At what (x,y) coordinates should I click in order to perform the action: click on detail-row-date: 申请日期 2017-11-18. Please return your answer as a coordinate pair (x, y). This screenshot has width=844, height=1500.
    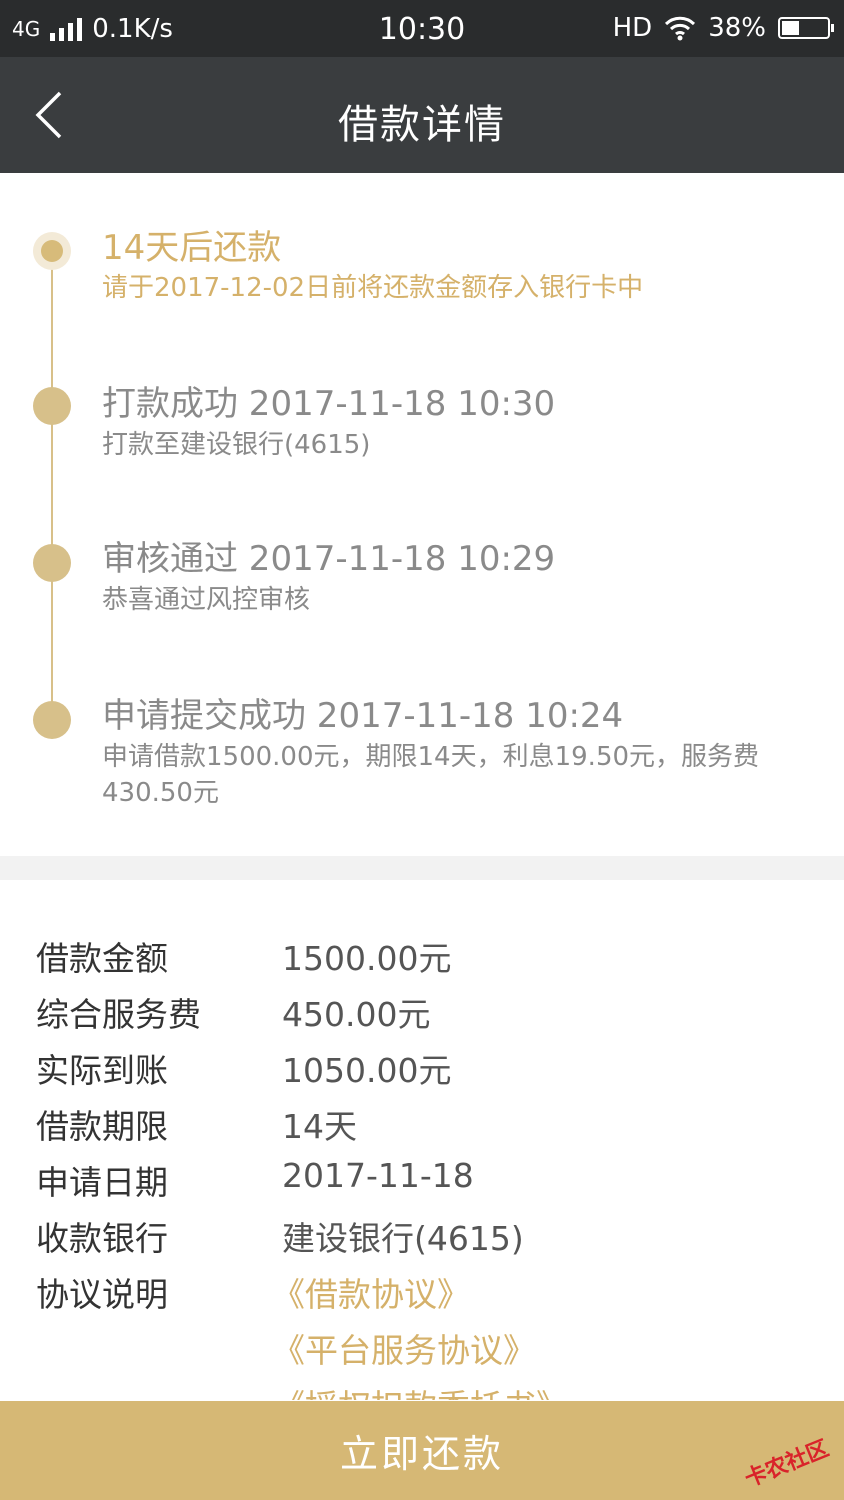
    Looking at the image, I should click on (422, 1184).